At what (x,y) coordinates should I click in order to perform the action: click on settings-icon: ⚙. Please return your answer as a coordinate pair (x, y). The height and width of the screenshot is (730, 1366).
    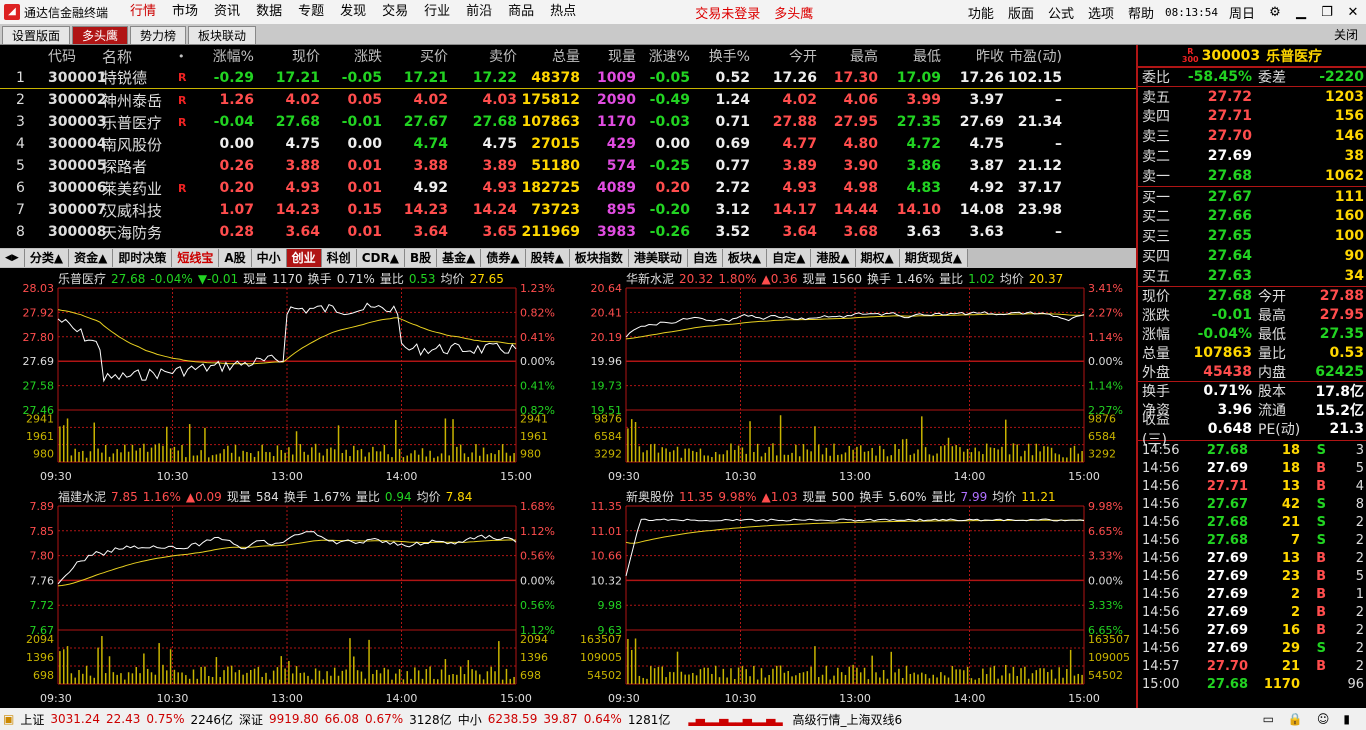
    Looking at the image, I should click on (1275, 12).